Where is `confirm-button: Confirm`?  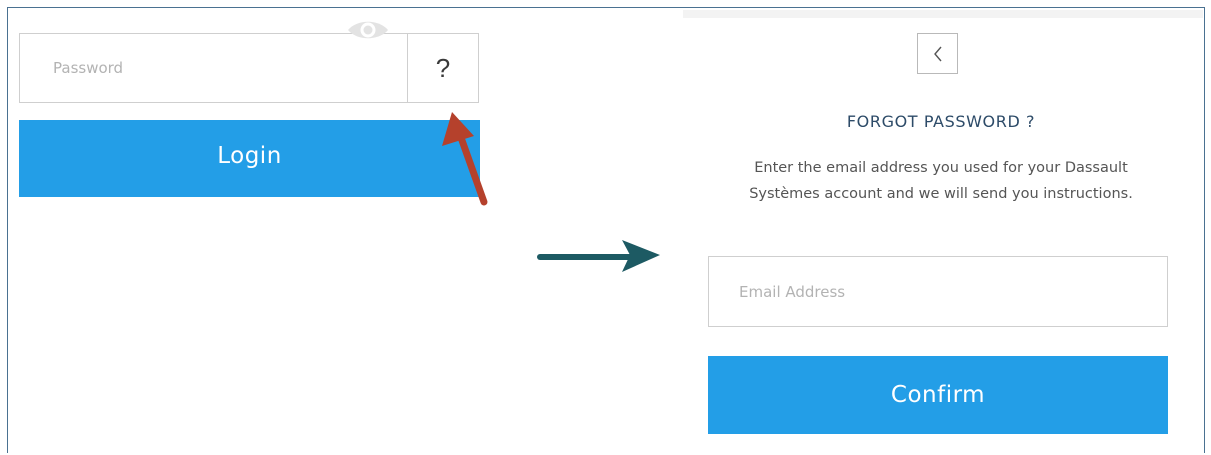 confirm-button: Confirm is located at coordinates (938, 395).